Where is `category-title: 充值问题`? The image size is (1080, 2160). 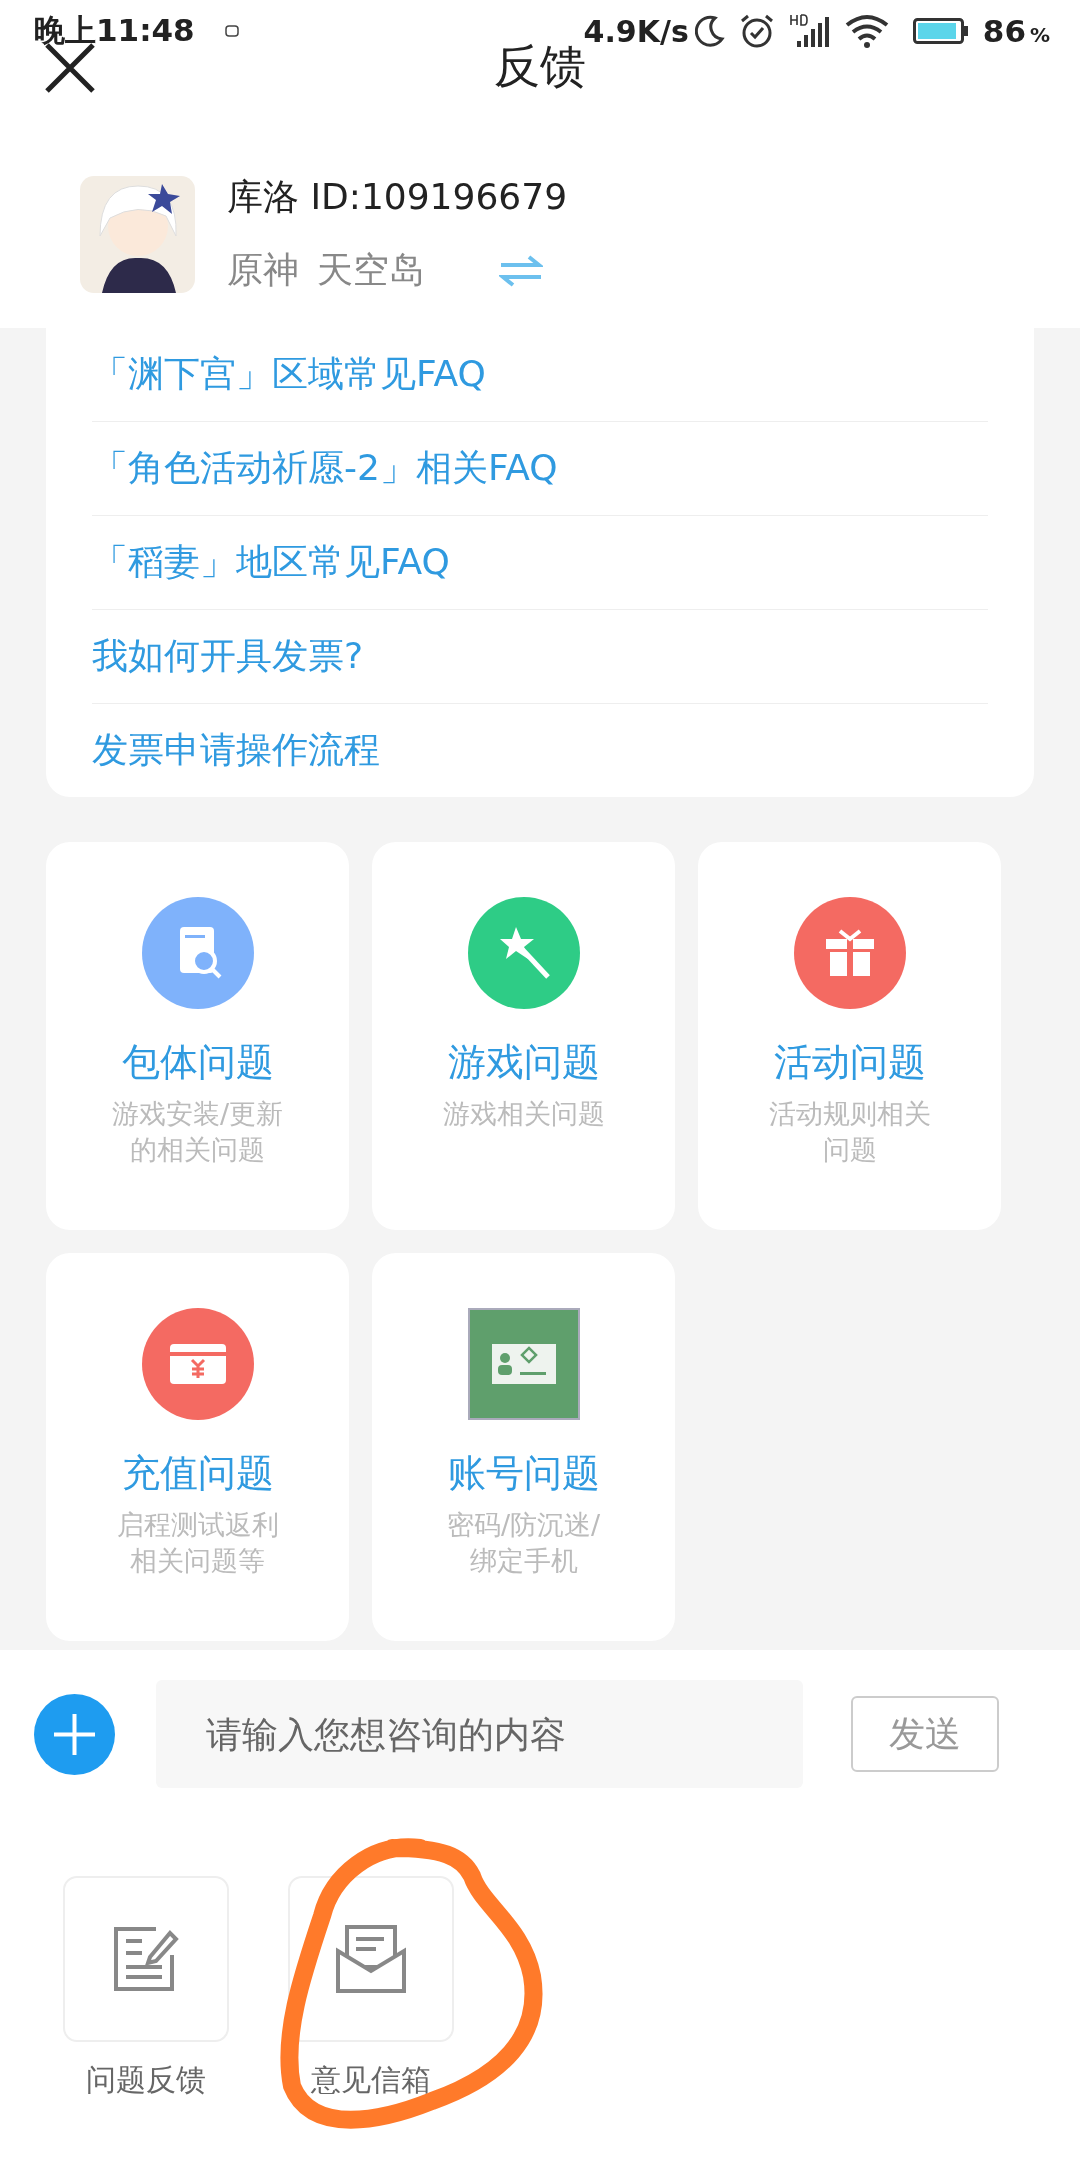
category-title: 充值问题 is located at coordinates (197, 1473).